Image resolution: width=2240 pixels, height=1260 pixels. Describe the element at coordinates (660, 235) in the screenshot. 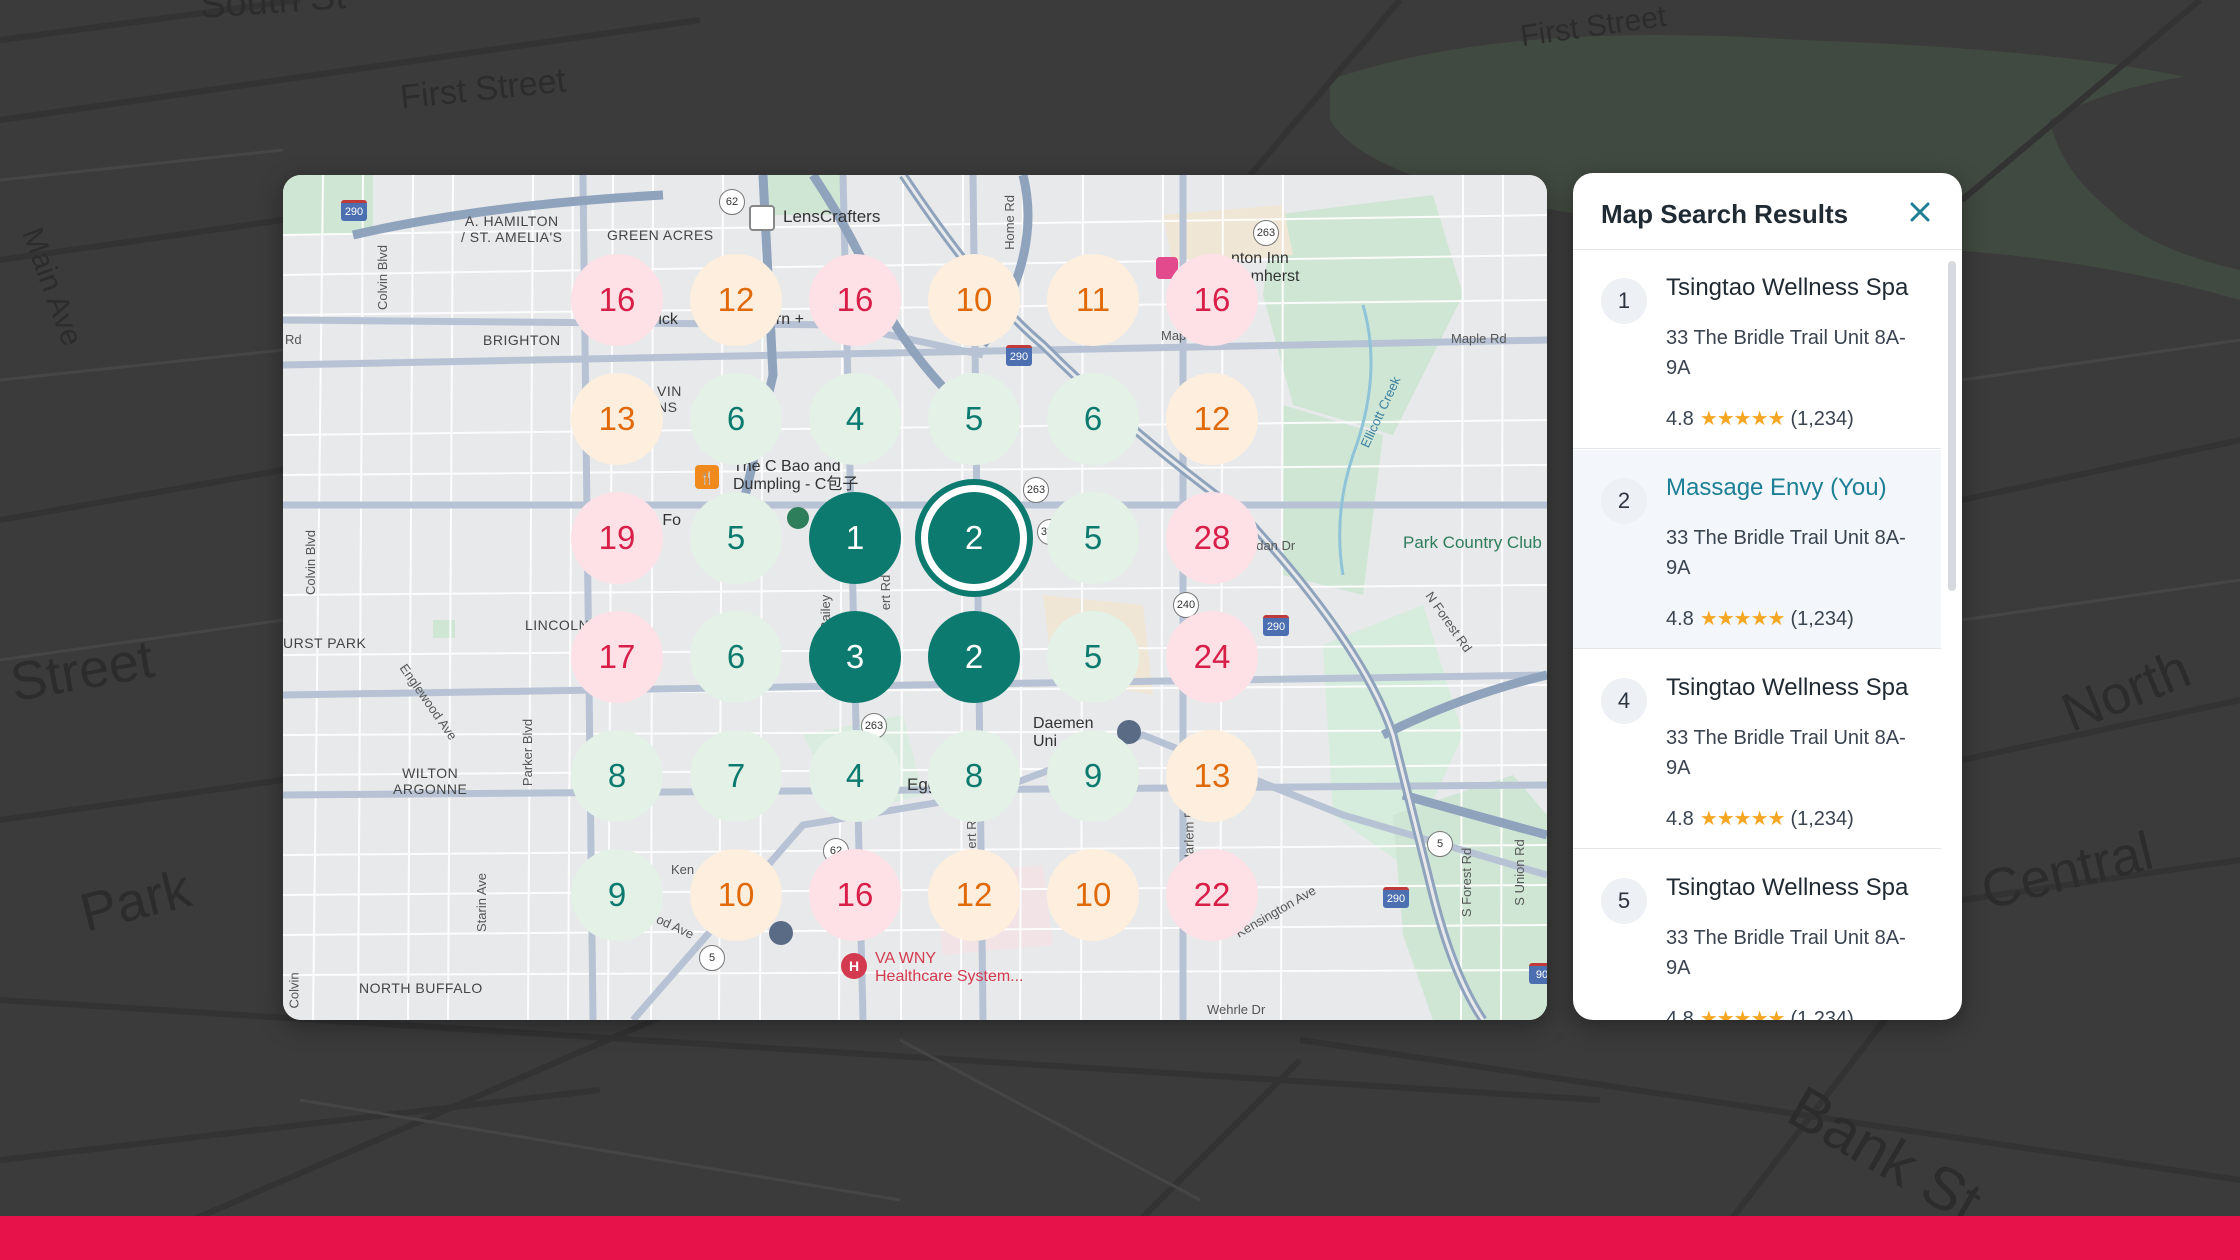

I see `map-label-green-acres: GREEN ACRES` at that location.